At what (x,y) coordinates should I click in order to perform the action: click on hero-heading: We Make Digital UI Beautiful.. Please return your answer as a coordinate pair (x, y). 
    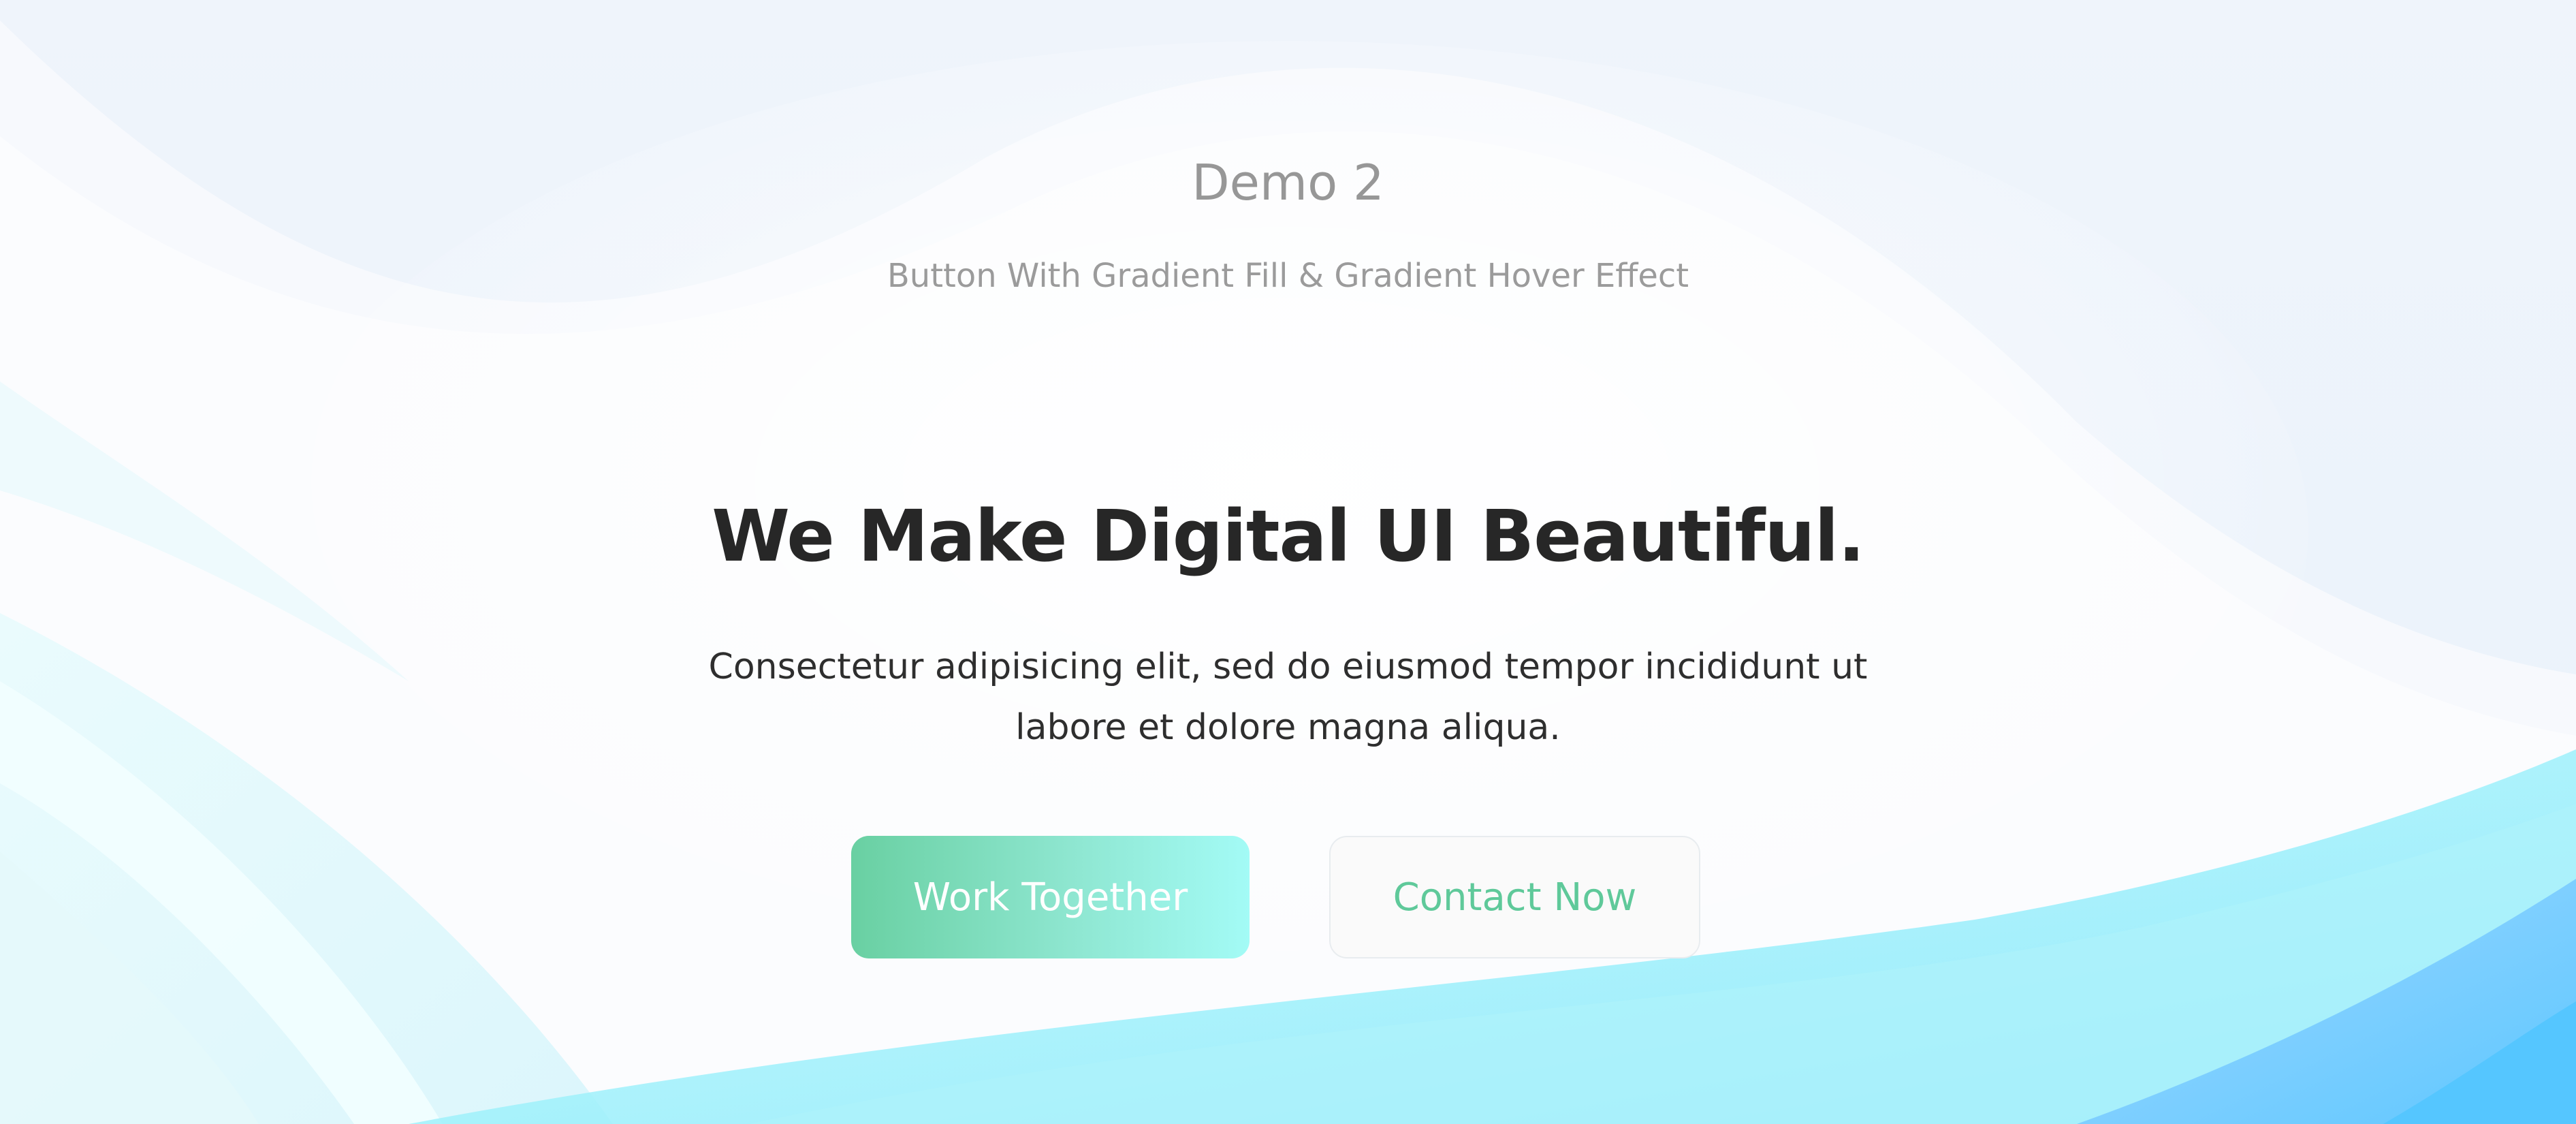
    Looking at the image, I should click on (1288, 536).